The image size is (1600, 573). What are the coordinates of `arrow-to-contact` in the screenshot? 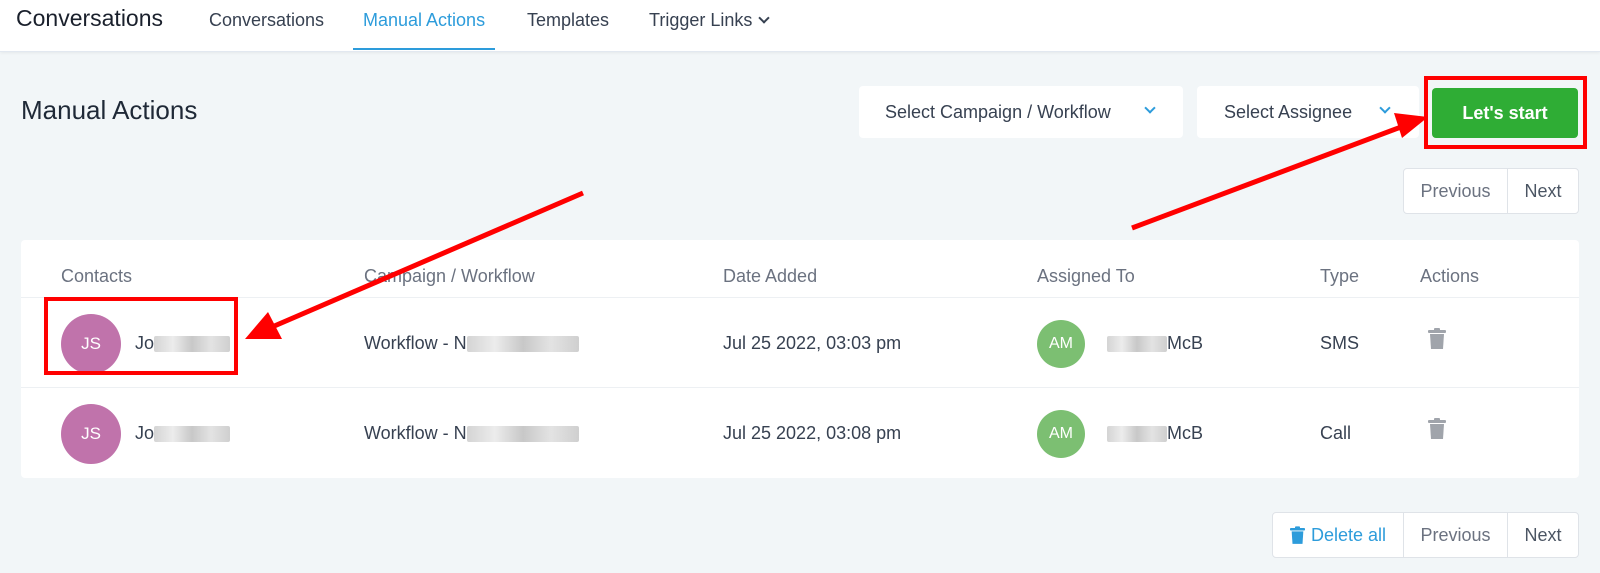 It's located at (414, 264).